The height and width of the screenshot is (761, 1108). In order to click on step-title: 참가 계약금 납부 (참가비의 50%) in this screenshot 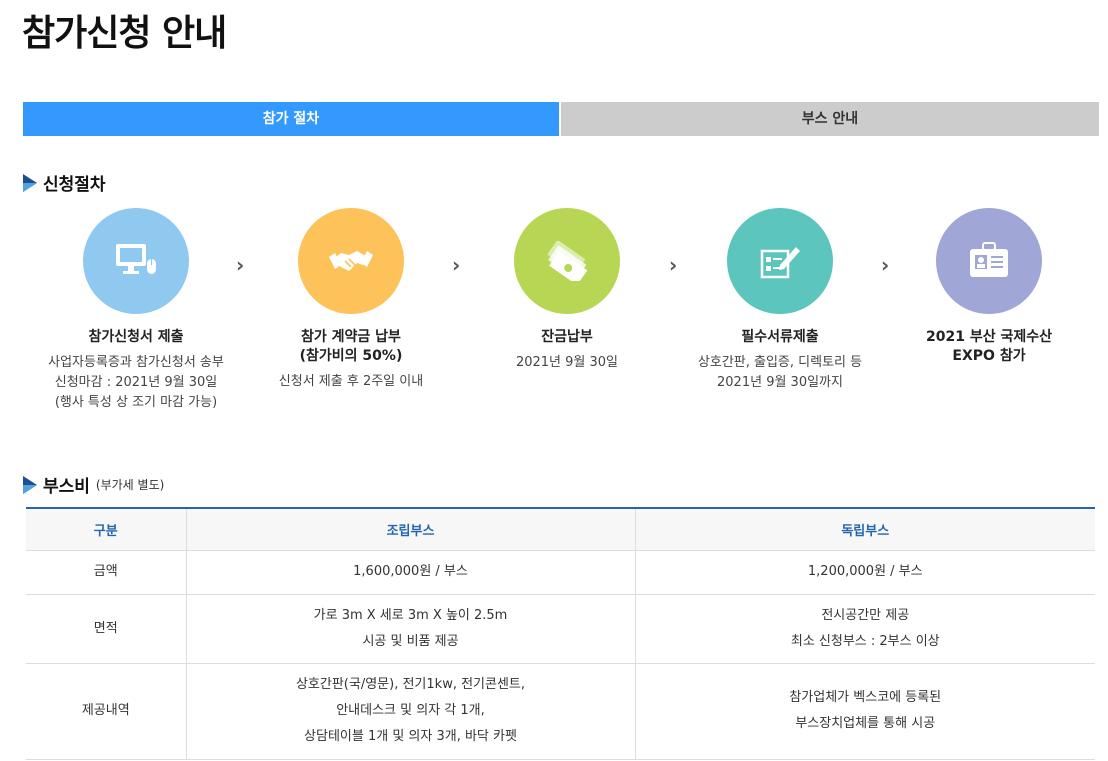, I will do `click(351, 346)`.